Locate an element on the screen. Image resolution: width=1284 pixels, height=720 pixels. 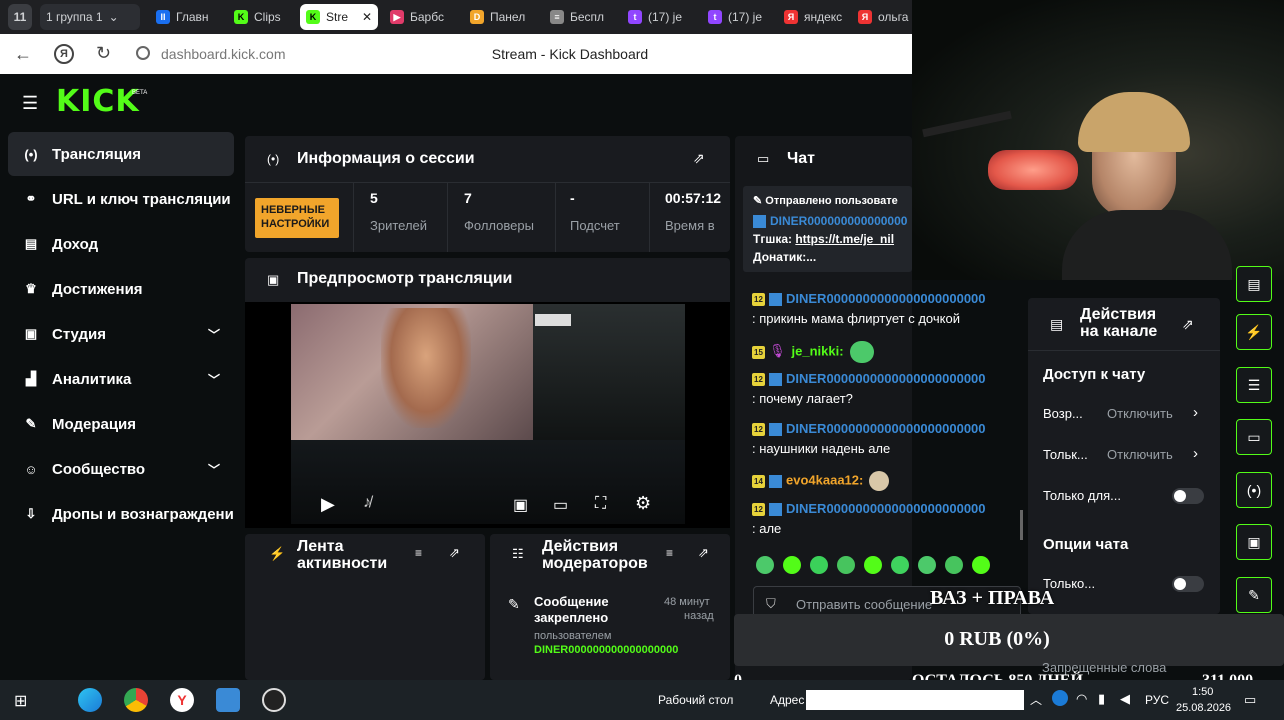
sword-badge-icon is located at coordinates (775, 481).